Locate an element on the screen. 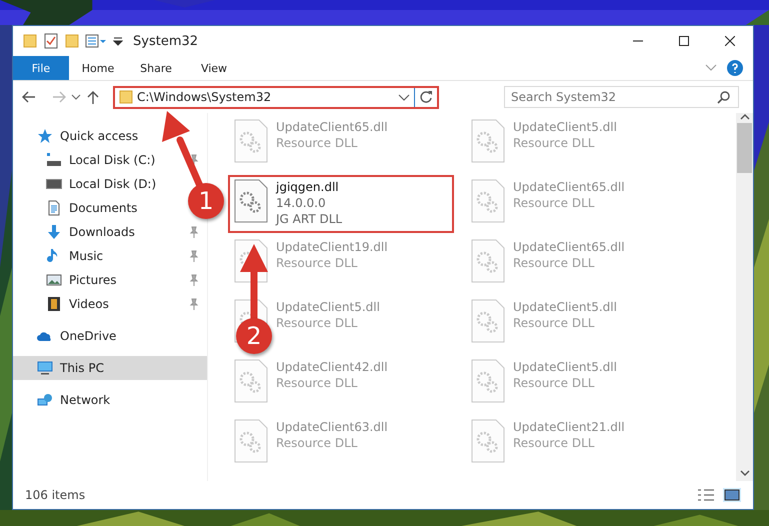 The image size is (769, 526). file-detail: JG ART DLL is located at coordinates (309, 219).